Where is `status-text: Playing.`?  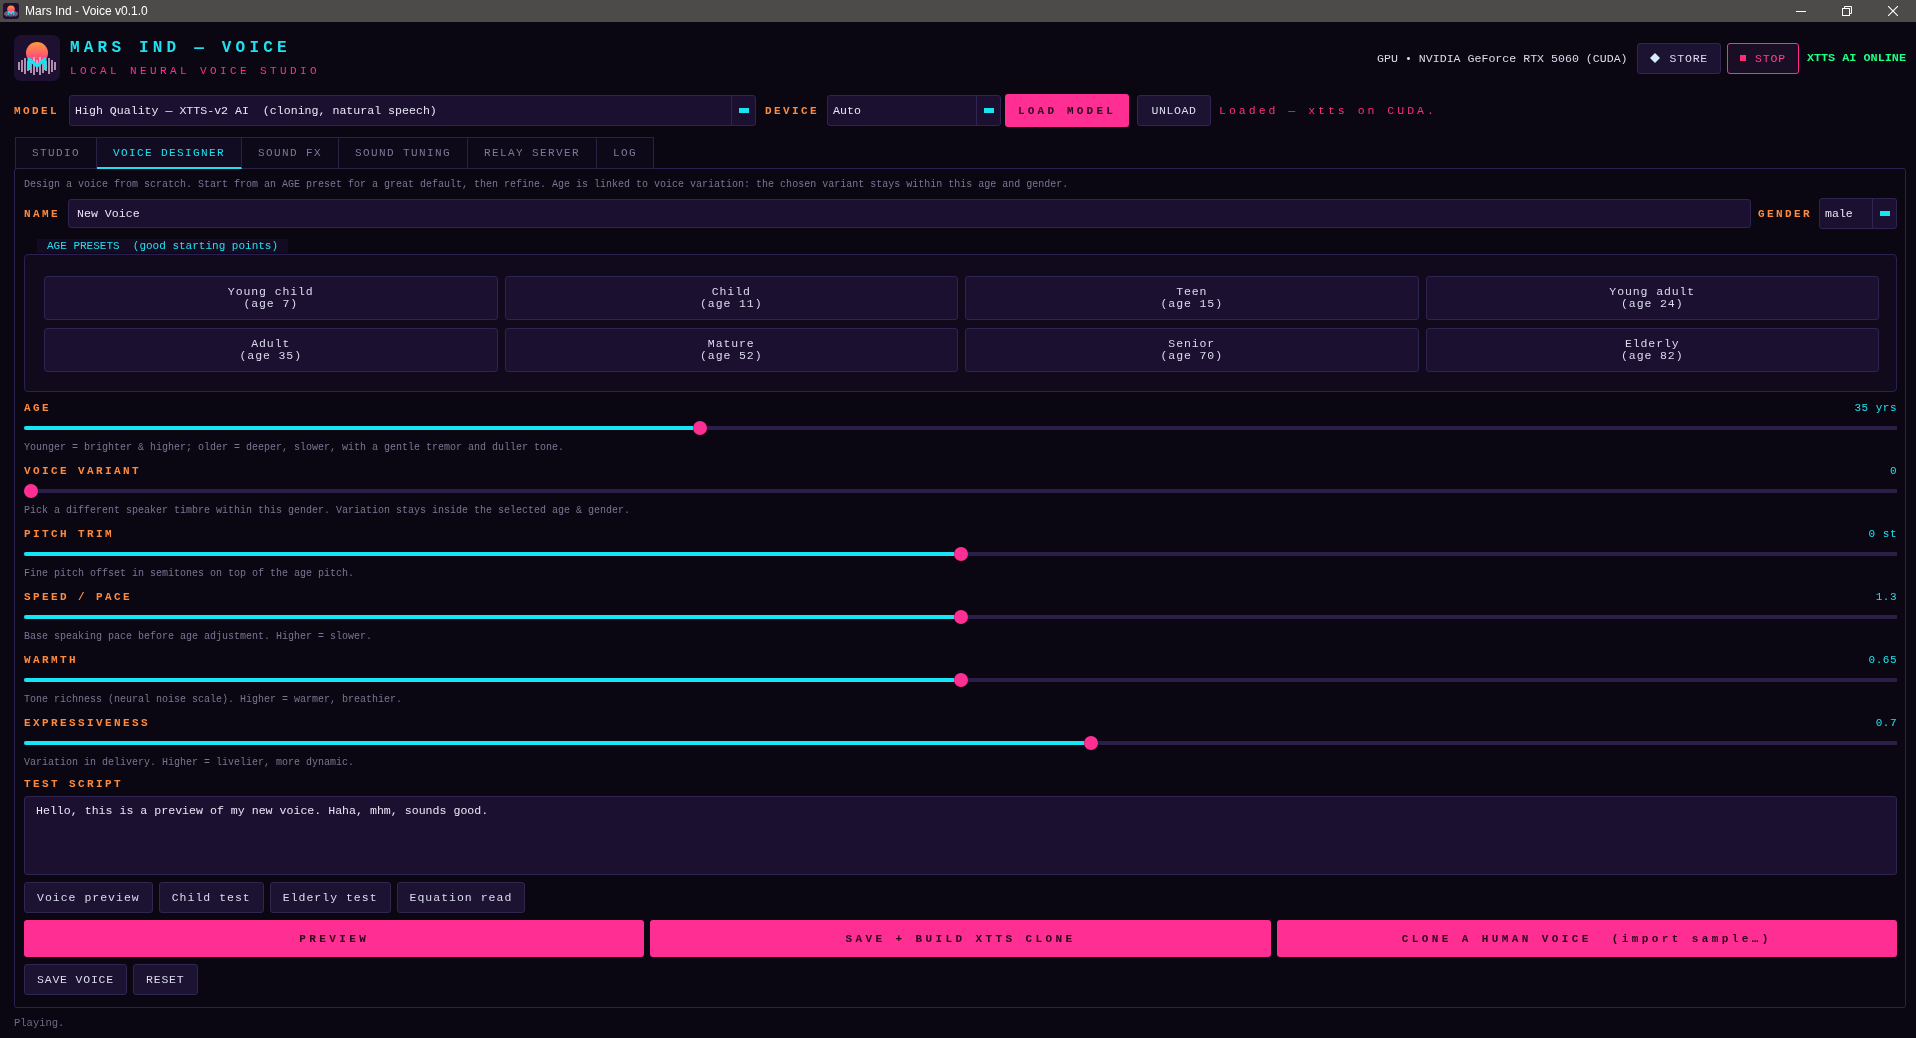
status-text: Playing. is located at coordinates (40, 1023).